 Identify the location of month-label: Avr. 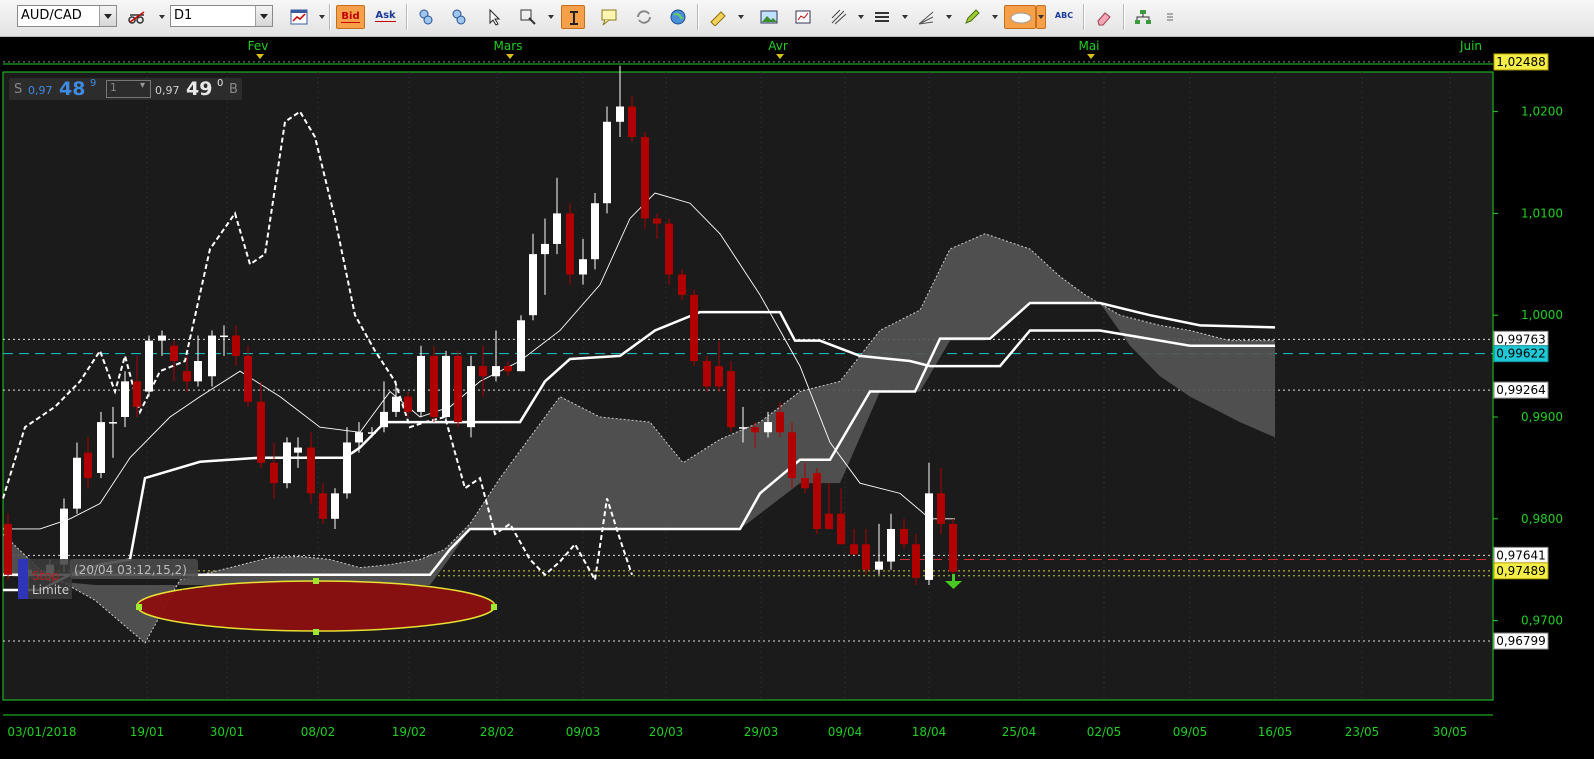
(778, 46).